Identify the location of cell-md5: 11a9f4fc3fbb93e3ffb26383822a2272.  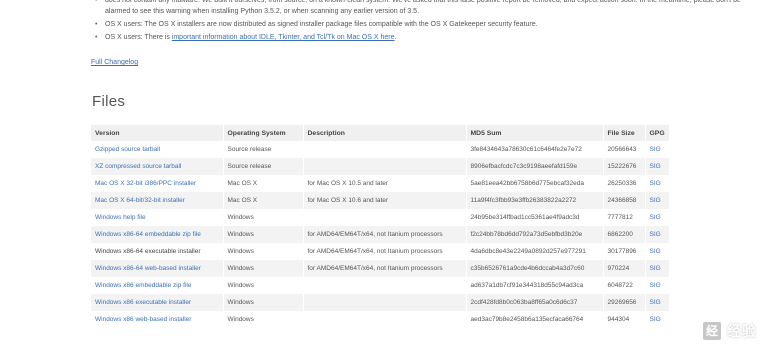
(535, 200).